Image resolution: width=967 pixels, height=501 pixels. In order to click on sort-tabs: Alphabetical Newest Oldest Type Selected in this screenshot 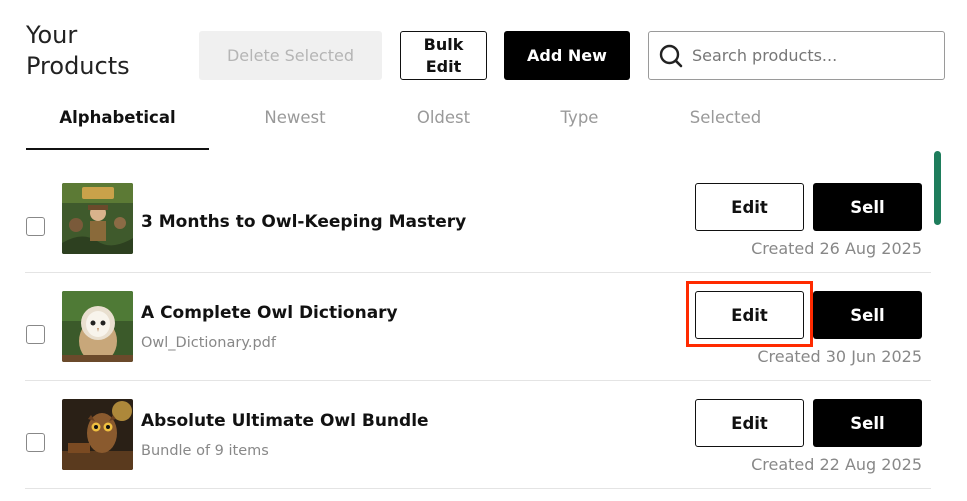, I will do `click(416, 129)`.